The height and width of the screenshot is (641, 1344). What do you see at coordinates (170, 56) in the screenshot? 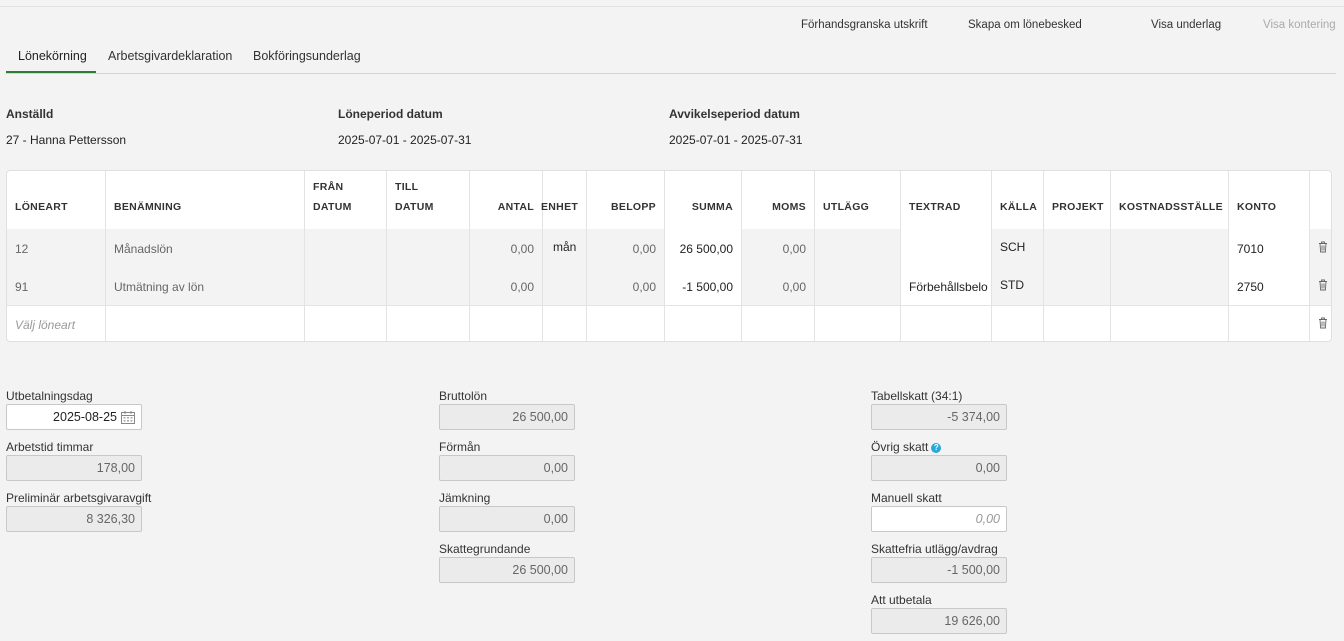
I see `tab-arbetsgivardeklaration: Arbetsgivardeklaration` at bounding box center [170, 56].